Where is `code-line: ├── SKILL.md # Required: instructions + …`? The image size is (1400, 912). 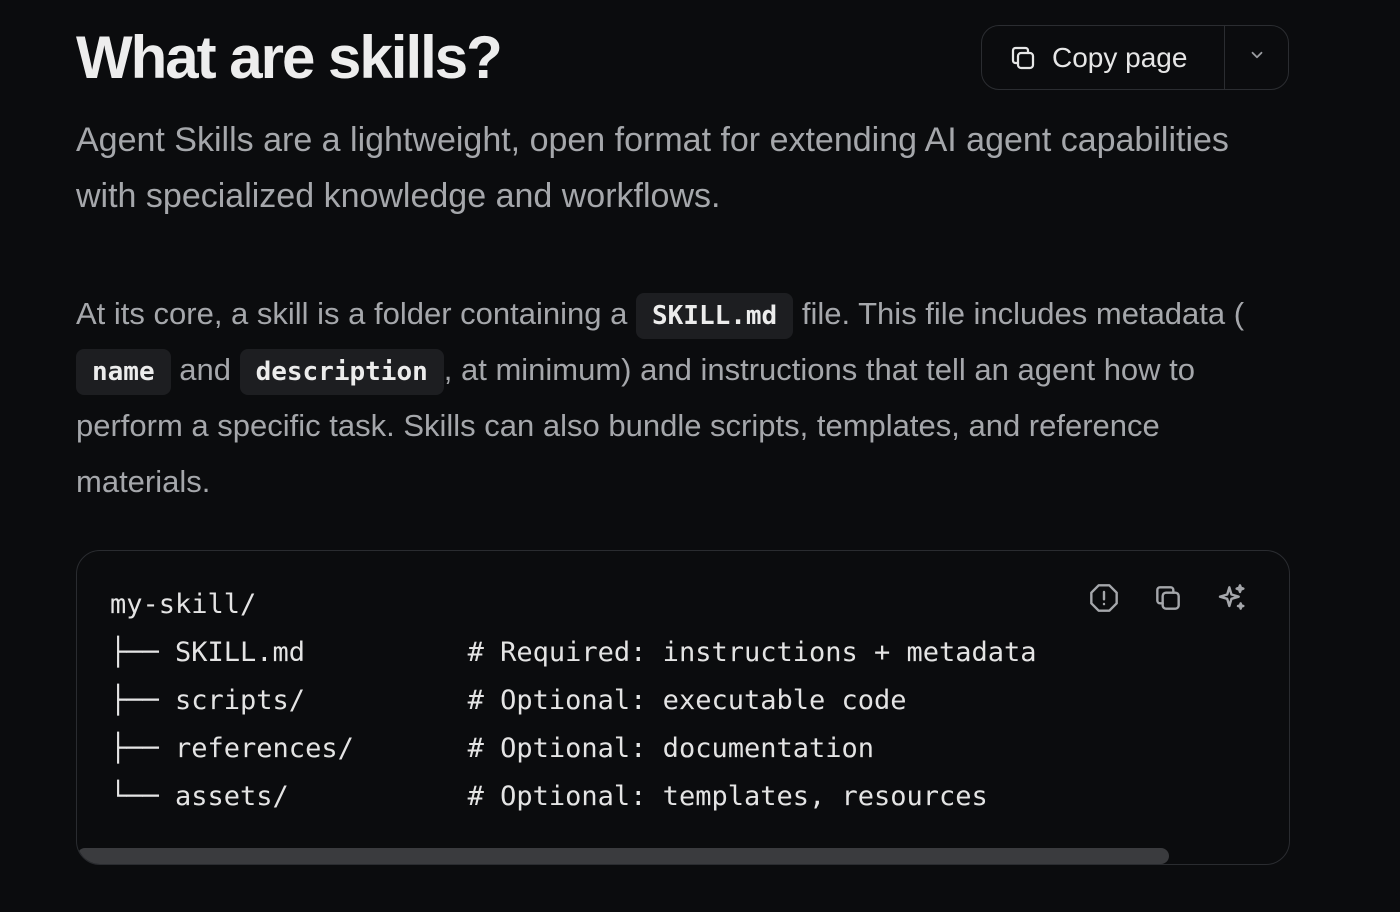 code-line: ├── SKILL.md # Required: instructions + … is located at coordinates (573, 652).